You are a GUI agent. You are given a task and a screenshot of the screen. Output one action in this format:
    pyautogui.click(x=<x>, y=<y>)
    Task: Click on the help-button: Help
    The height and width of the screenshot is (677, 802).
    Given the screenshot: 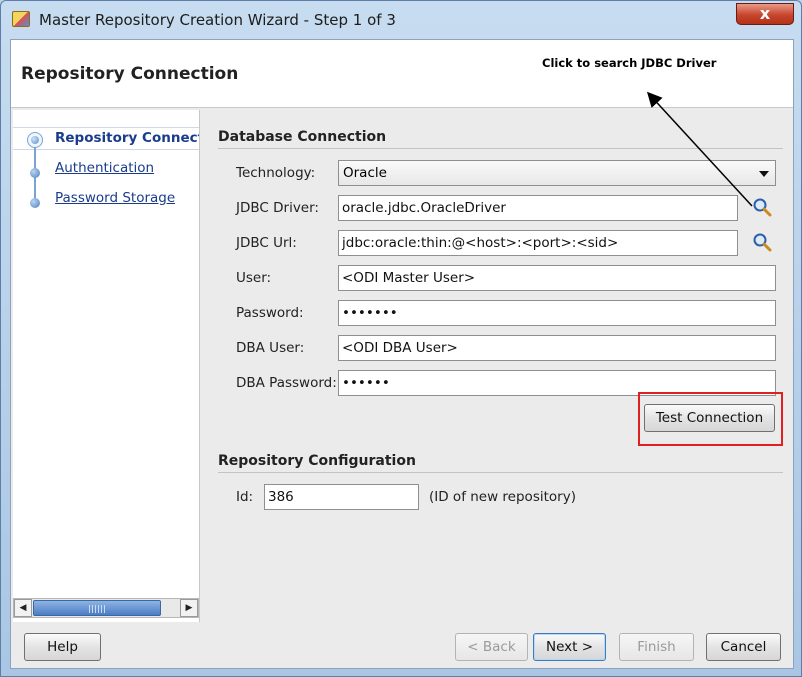 What is the action you would take?
    pyautogui.click(x=62, y=647)
    